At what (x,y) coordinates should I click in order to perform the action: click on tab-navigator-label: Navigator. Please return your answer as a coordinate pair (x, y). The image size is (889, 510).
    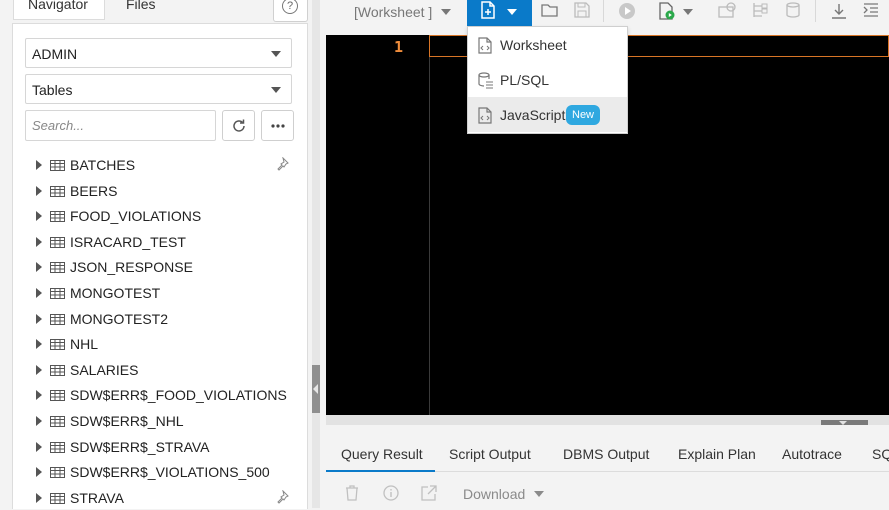
    Looking at the image, I should click on (58, 6).